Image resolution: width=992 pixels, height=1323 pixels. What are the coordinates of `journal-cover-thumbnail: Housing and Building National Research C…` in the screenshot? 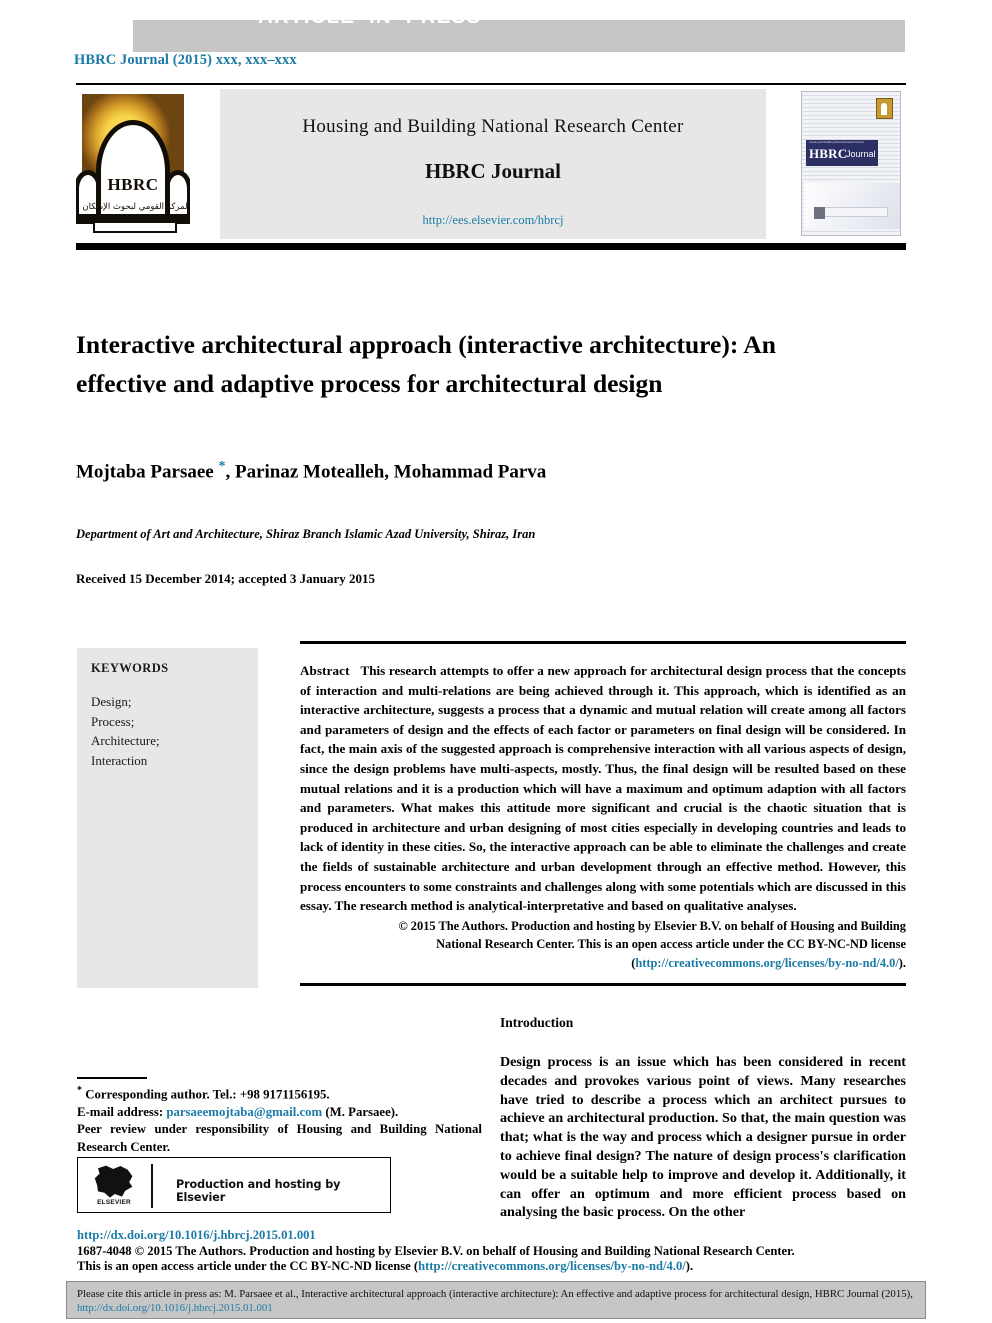 It's located at (852, 164).